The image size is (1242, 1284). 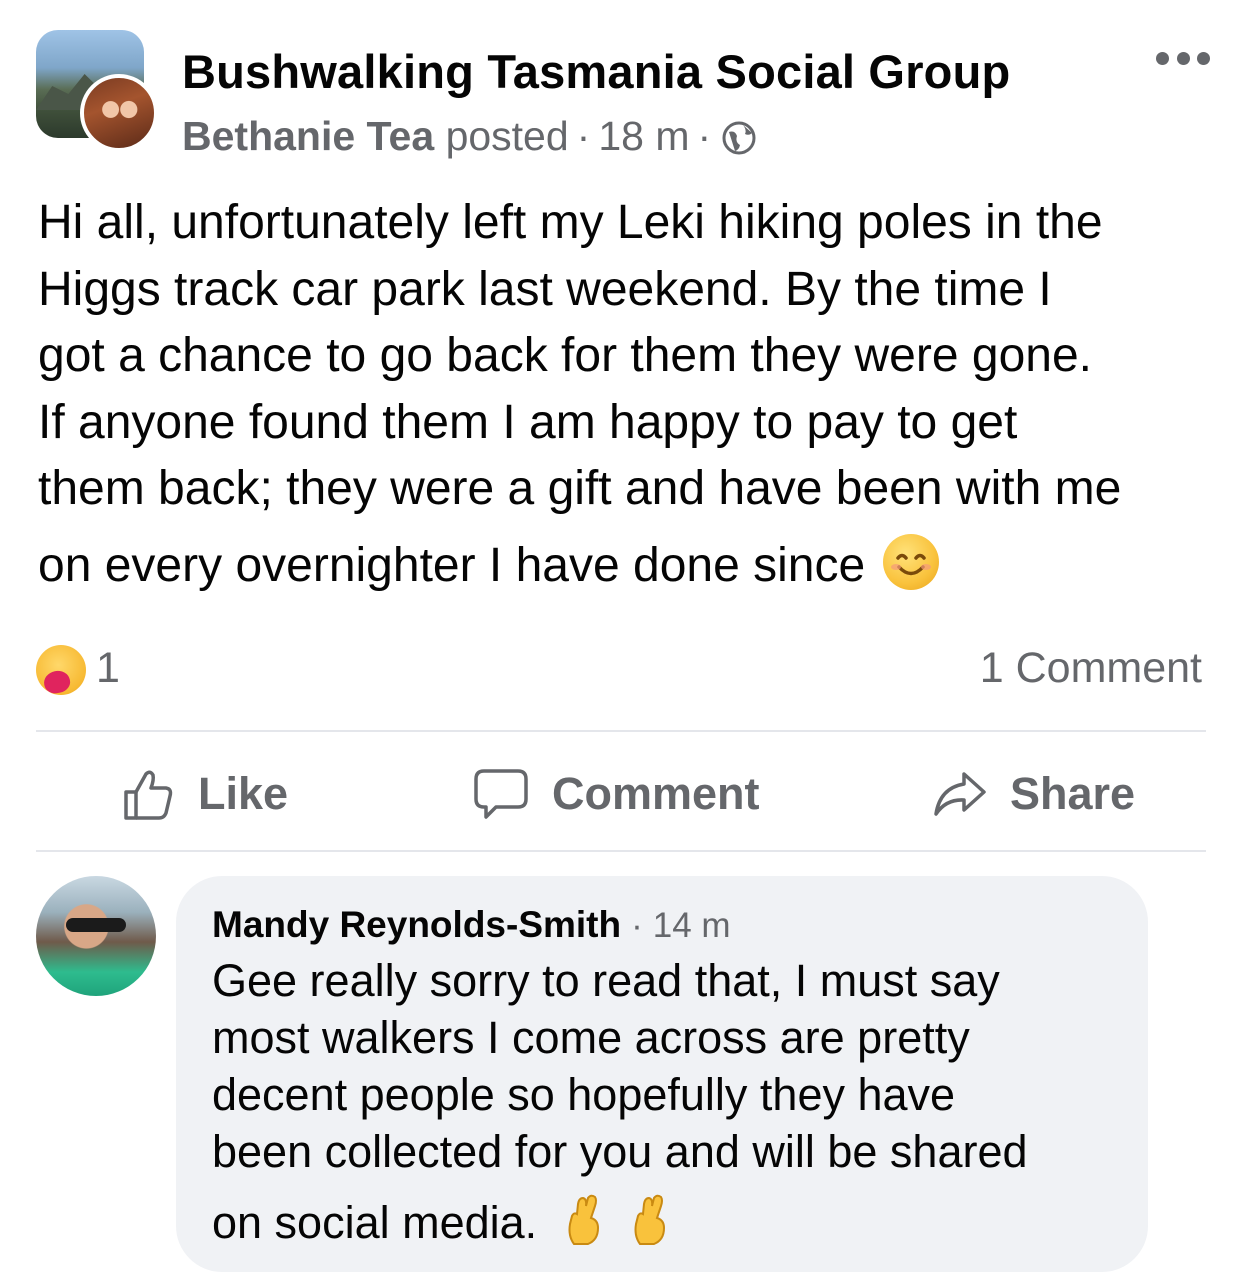 What do you see at coordinates (621, 731) in the screenshot?
I see `divider-top` at bounding box center [621, 731].